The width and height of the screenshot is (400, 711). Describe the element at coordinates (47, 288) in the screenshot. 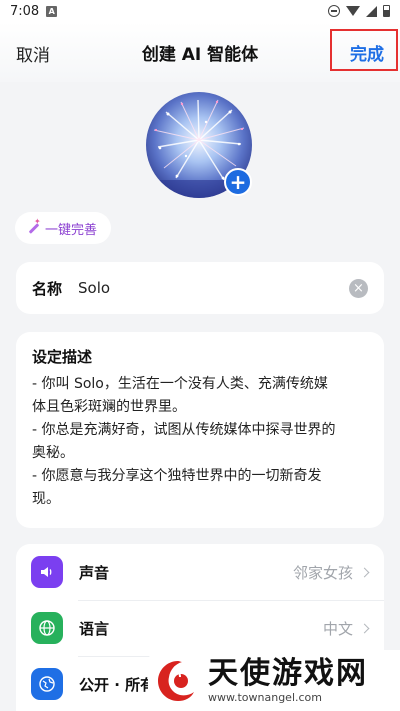

I see `name-label: 名称` at that location.